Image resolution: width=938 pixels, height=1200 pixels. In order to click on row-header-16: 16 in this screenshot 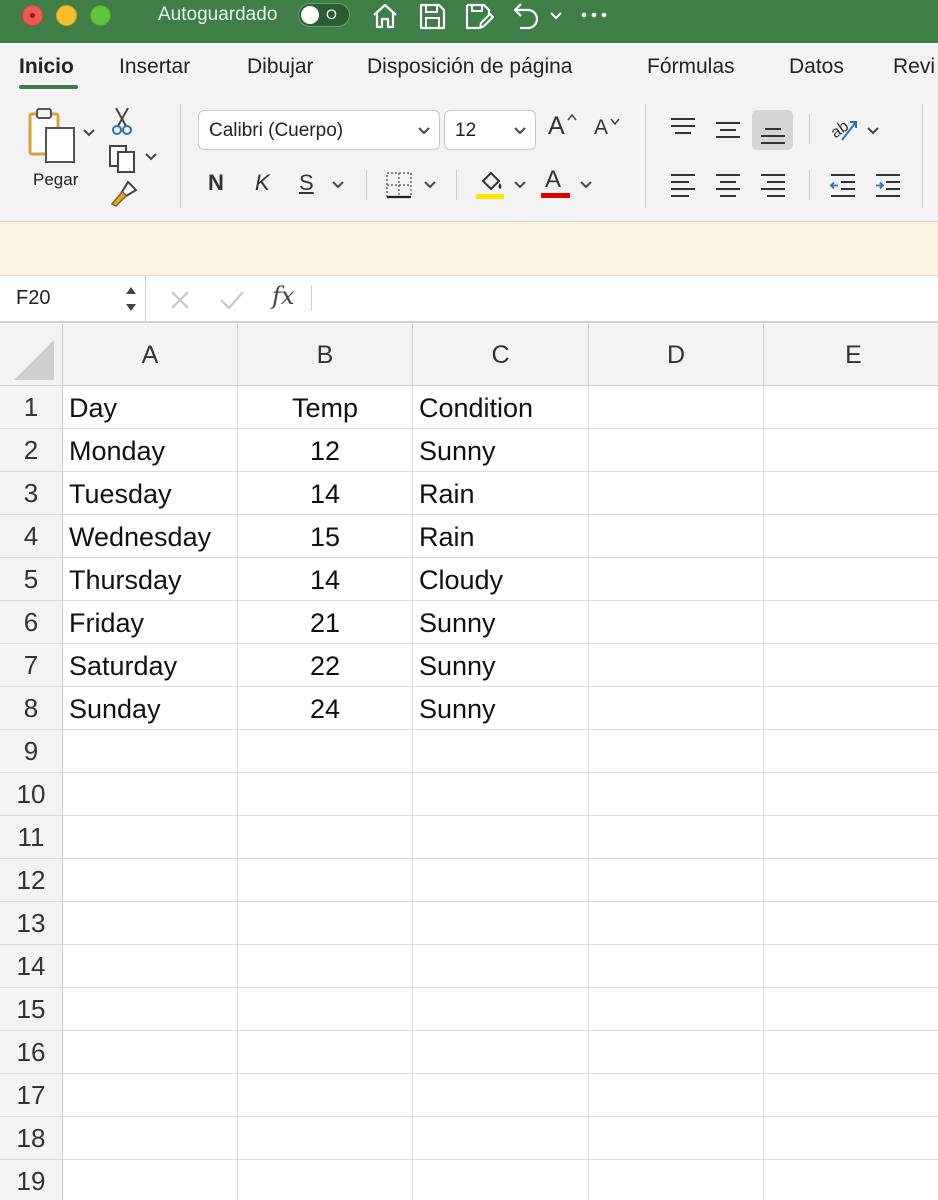, I will do `click(31, 1052)`.